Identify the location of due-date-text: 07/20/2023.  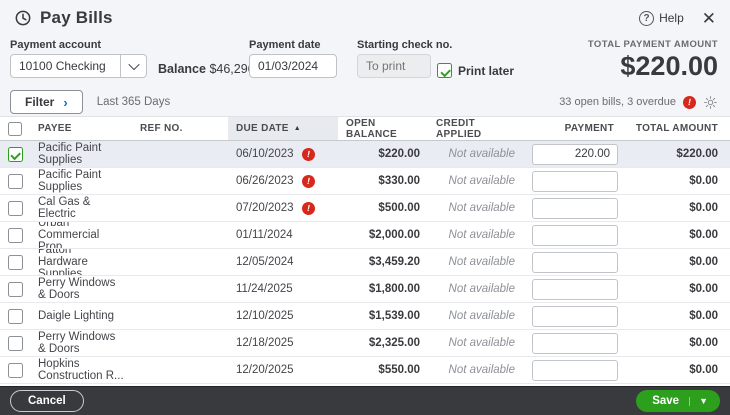
(265, 208).